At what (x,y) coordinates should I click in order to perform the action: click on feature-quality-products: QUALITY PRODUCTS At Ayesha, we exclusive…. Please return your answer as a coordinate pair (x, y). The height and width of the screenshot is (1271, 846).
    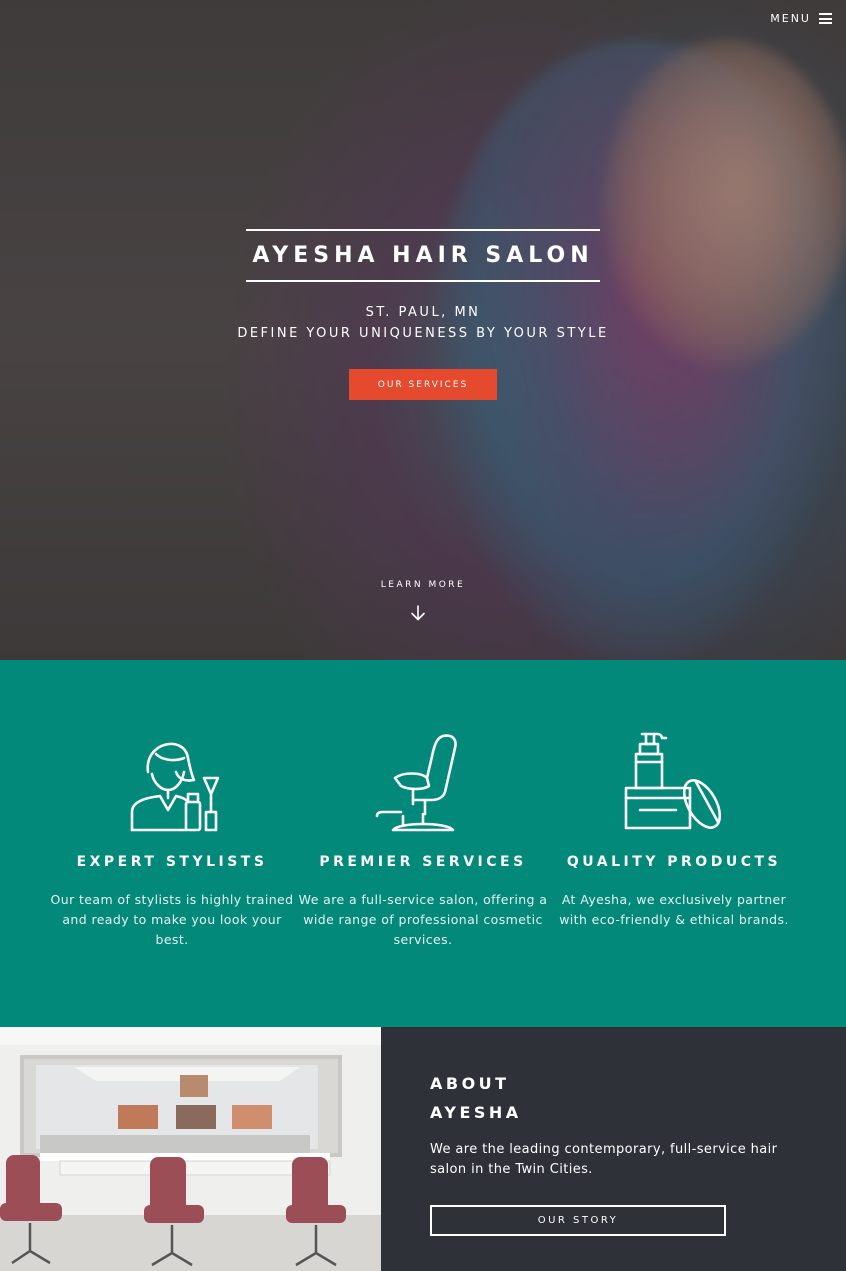
    Looking at the image, I should click on (674, 831).